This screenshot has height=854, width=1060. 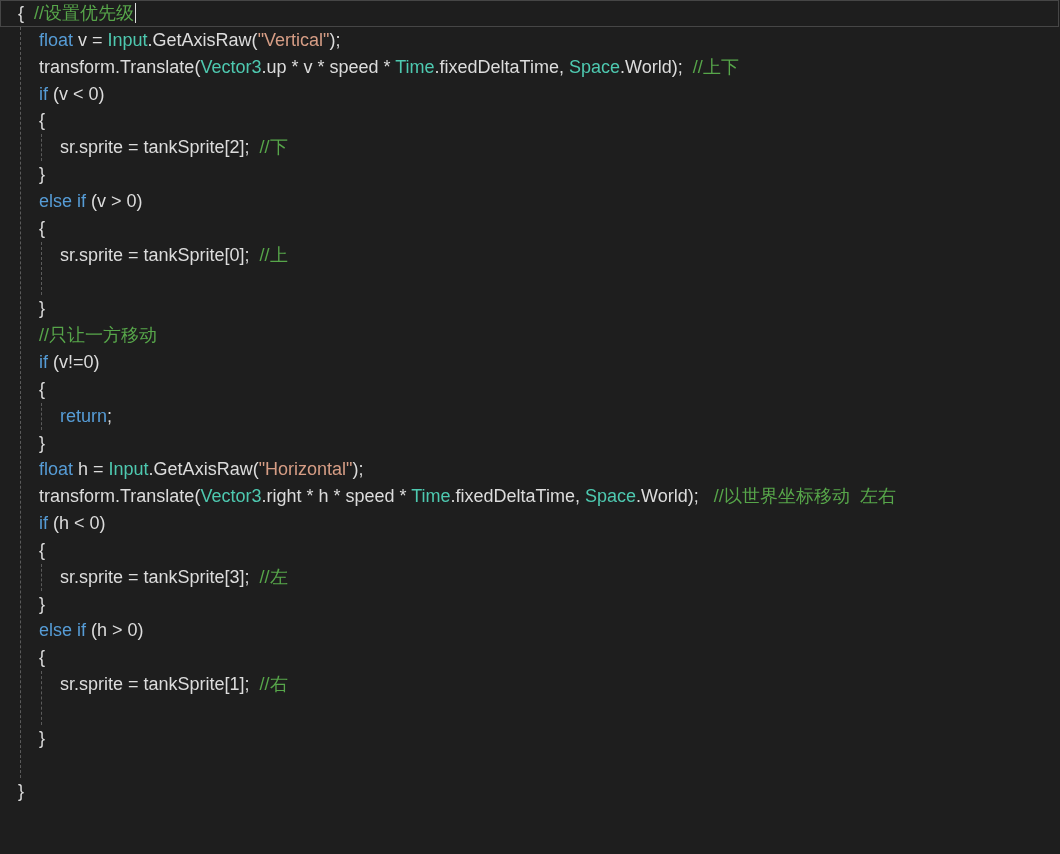 What do you see at coordinates (174, 576) in the screenshot?
I see `code-line: sr.sprite = tankSprite[3]; //左` at bounding box center [174, 576].